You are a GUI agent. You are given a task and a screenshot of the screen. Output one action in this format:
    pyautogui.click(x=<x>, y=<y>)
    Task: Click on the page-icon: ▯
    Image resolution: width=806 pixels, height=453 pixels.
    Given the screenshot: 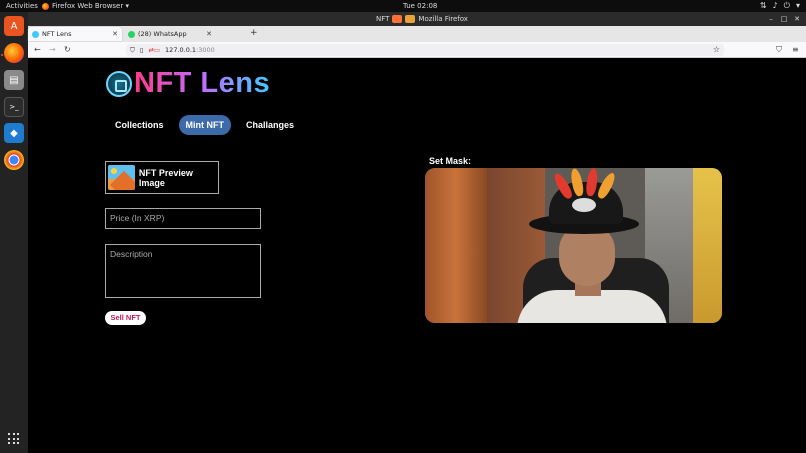 What is the action you would take?
    pyautogui.click(x=141, y=50)
    